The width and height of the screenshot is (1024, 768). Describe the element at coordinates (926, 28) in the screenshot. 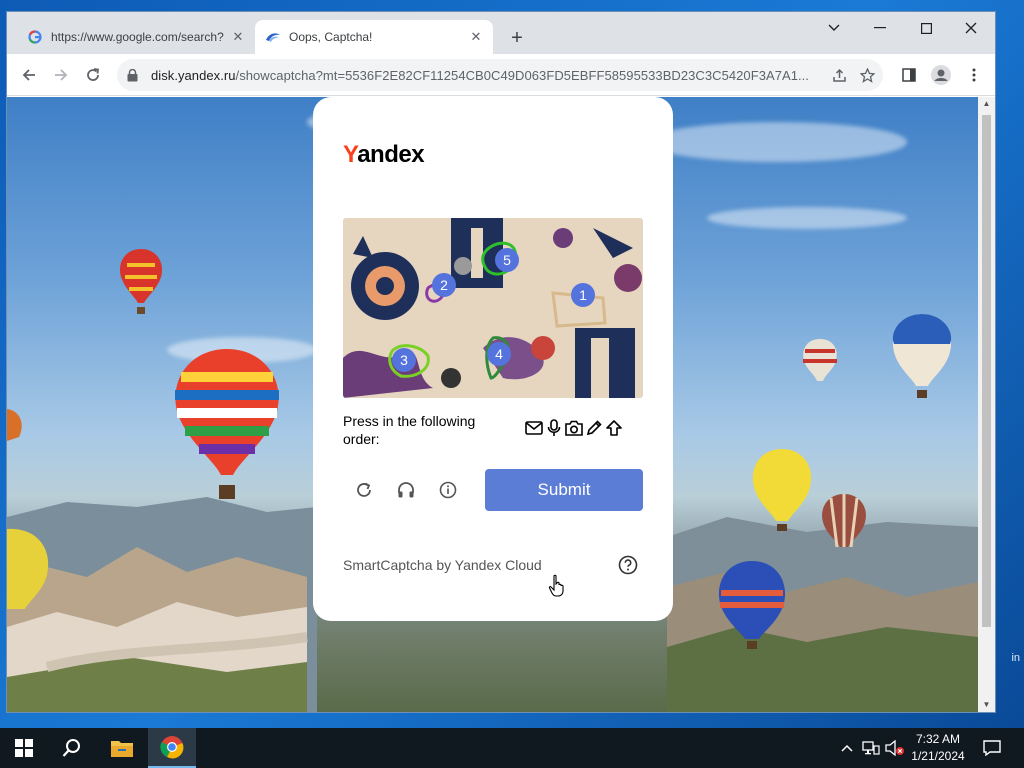

I see `maximize-button` at that location.